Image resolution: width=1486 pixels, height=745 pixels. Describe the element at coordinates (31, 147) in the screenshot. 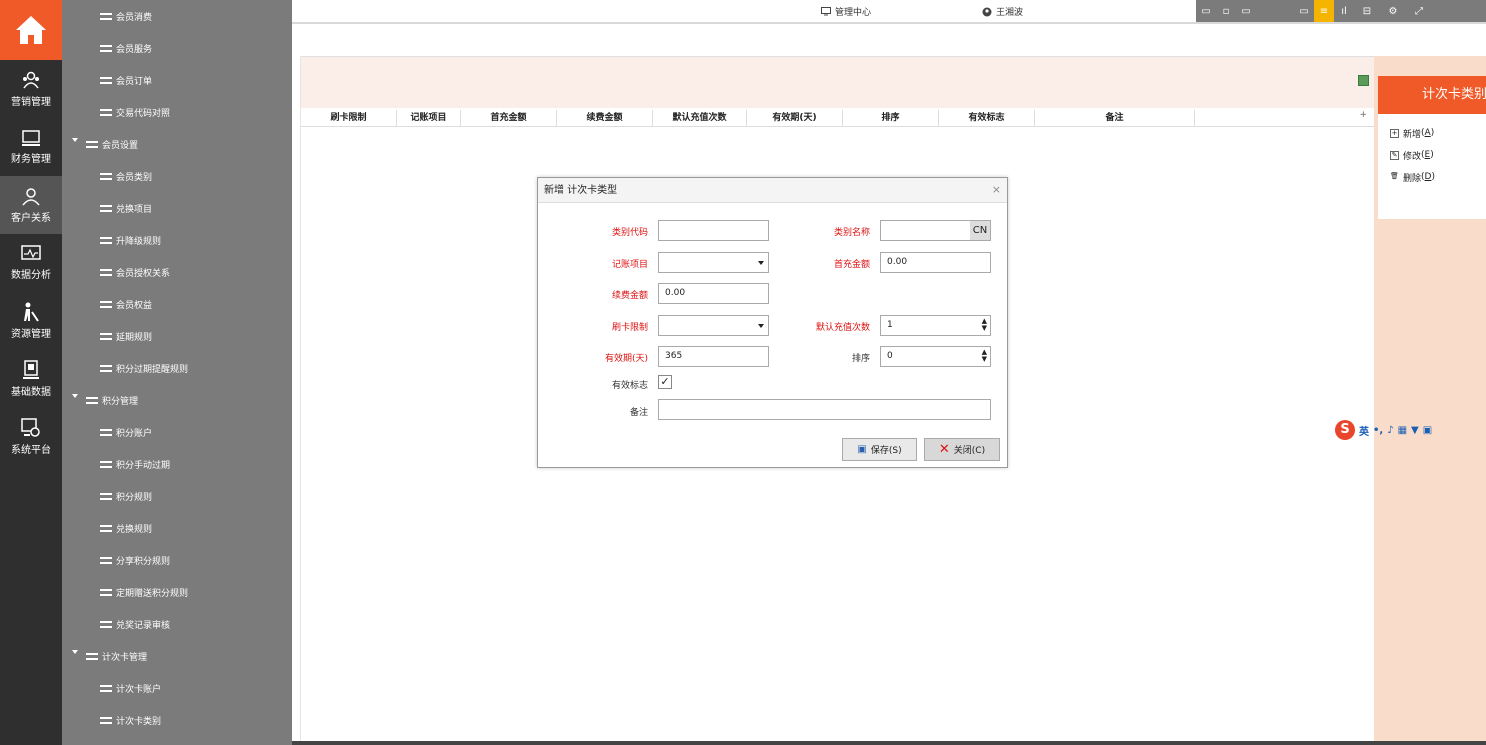

I see `rail-item-finance: 财务管理` at that location.